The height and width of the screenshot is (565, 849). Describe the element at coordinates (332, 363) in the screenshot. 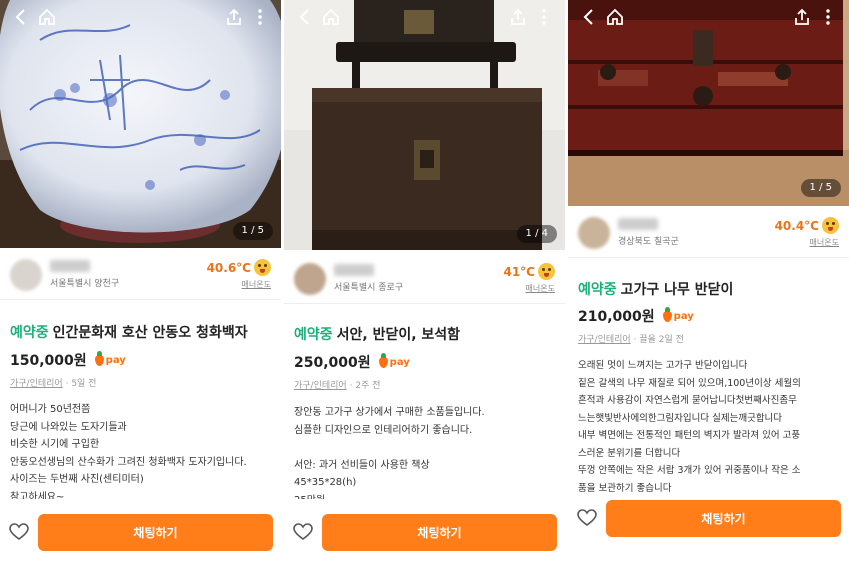

I see `price: 250,000원` at that location.